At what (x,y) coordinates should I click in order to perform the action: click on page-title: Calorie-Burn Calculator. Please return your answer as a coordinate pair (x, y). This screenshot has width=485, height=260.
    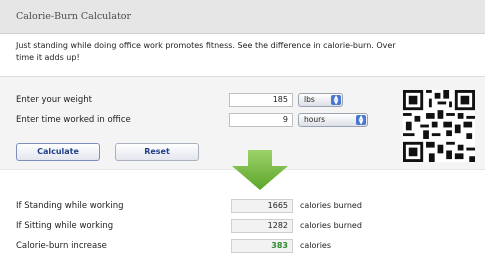
    Looking at the image, I should click on (74, 16).